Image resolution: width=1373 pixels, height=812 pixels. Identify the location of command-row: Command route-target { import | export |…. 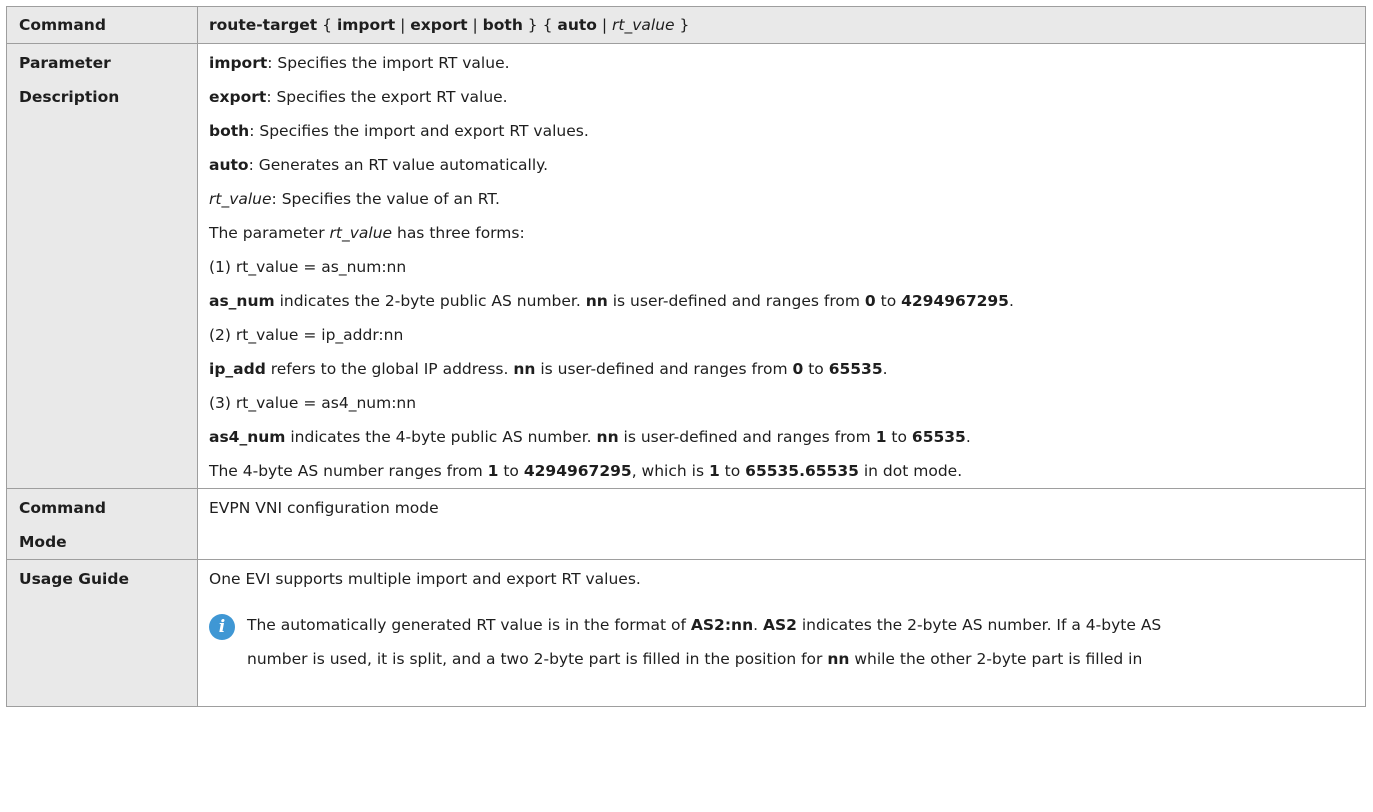
(686, 25).